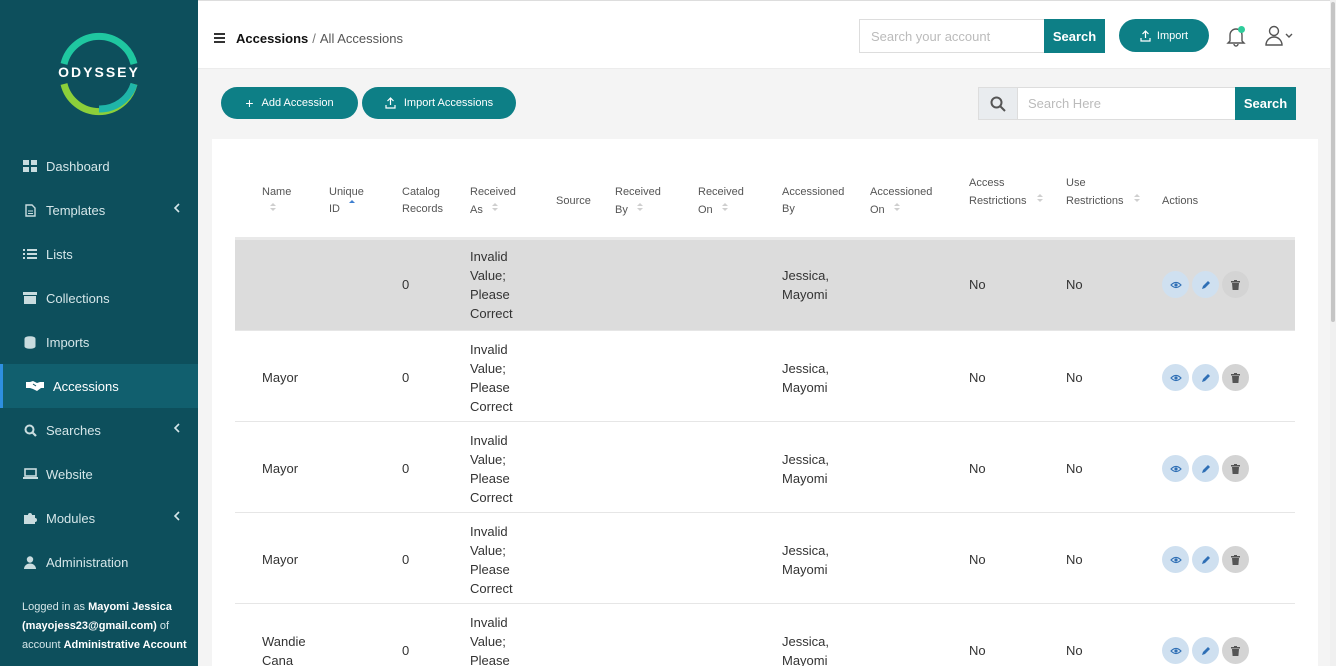 This screenshot has height=666, width=1336. Describe the element at coordinates (346, 201) in the screenshot. I see `column-header-unique-id: Unique ID` at that location.